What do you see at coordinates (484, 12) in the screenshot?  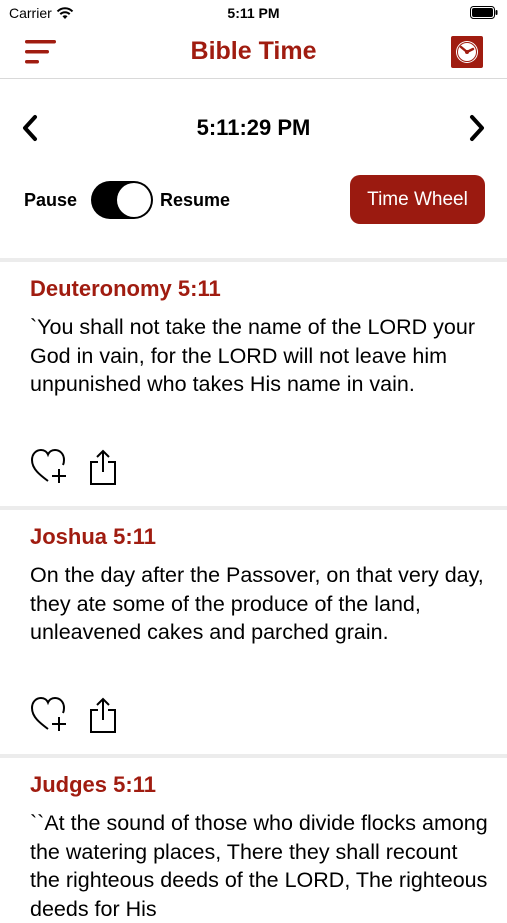 I see `battery-icon` at bounding box center [484, 12].